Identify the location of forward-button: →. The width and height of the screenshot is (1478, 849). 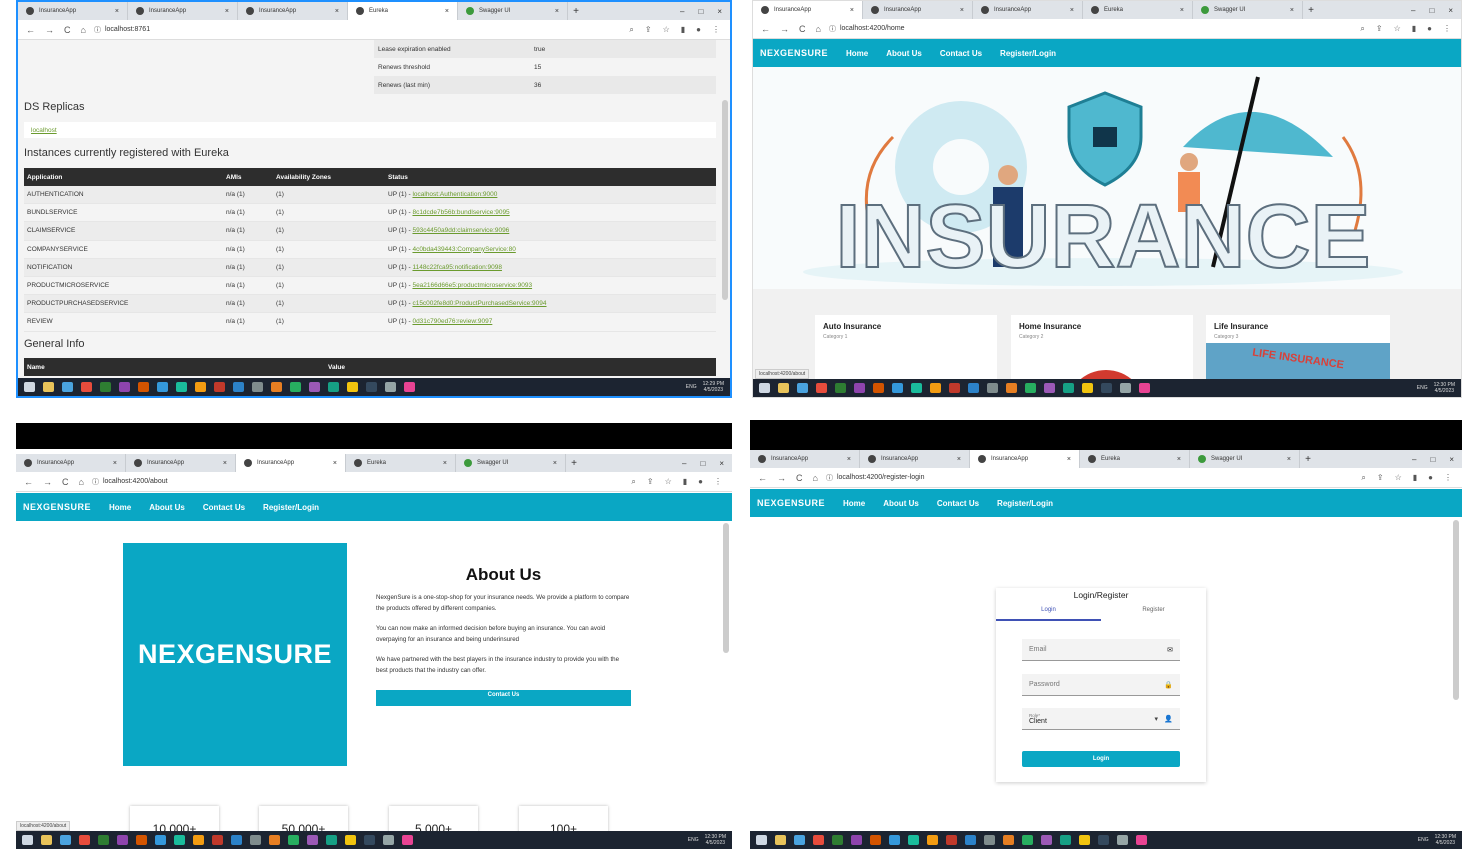
(49, 30).